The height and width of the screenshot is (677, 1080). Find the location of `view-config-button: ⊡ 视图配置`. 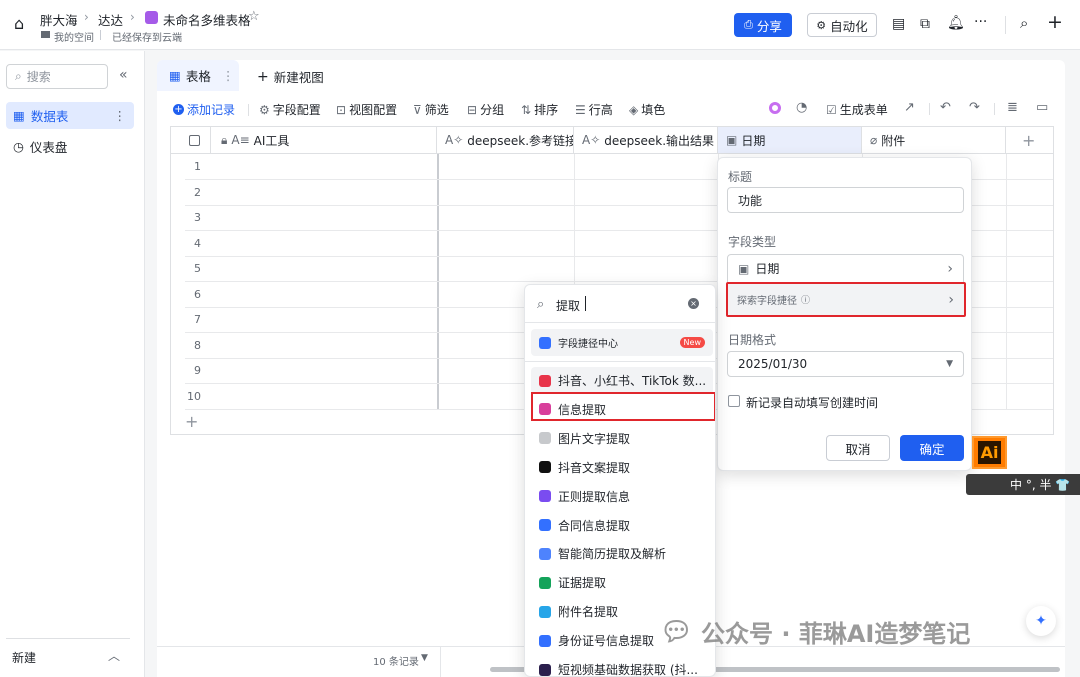

view-config-button: ⊡ 视图配置 is located at coordinates (366, 109).